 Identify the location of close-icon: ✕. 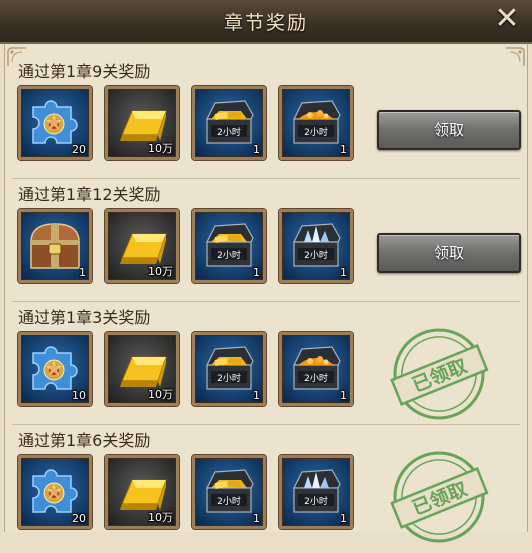
(507, 19).